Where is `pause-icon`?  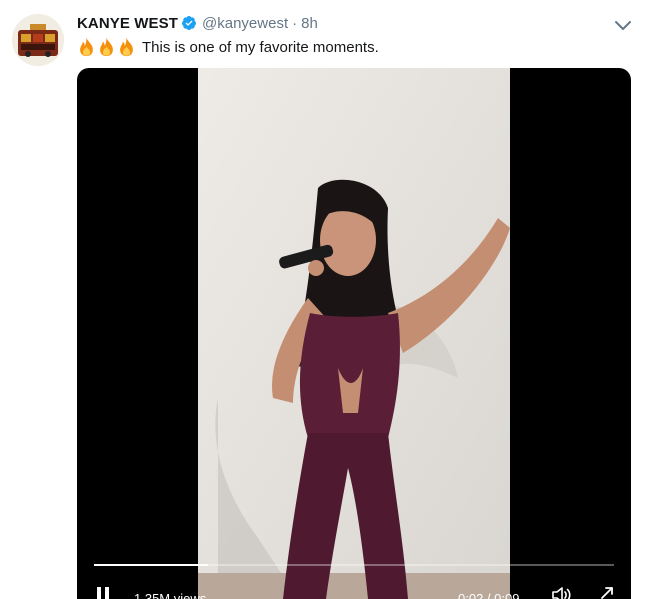 pause-icon is located at coordinates (103, 592).